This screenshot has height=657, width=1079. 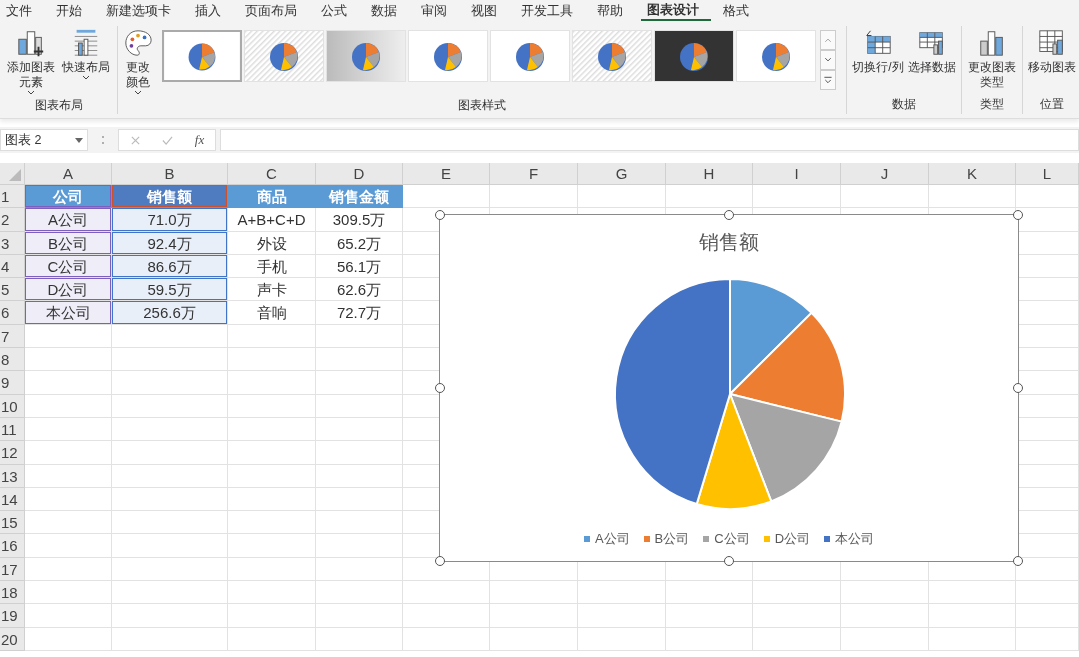 What do you see at coordinates (138, 61) in the screenshot?
I see `change-colors-button: 更改颜色` at bounding box center [138, 61].